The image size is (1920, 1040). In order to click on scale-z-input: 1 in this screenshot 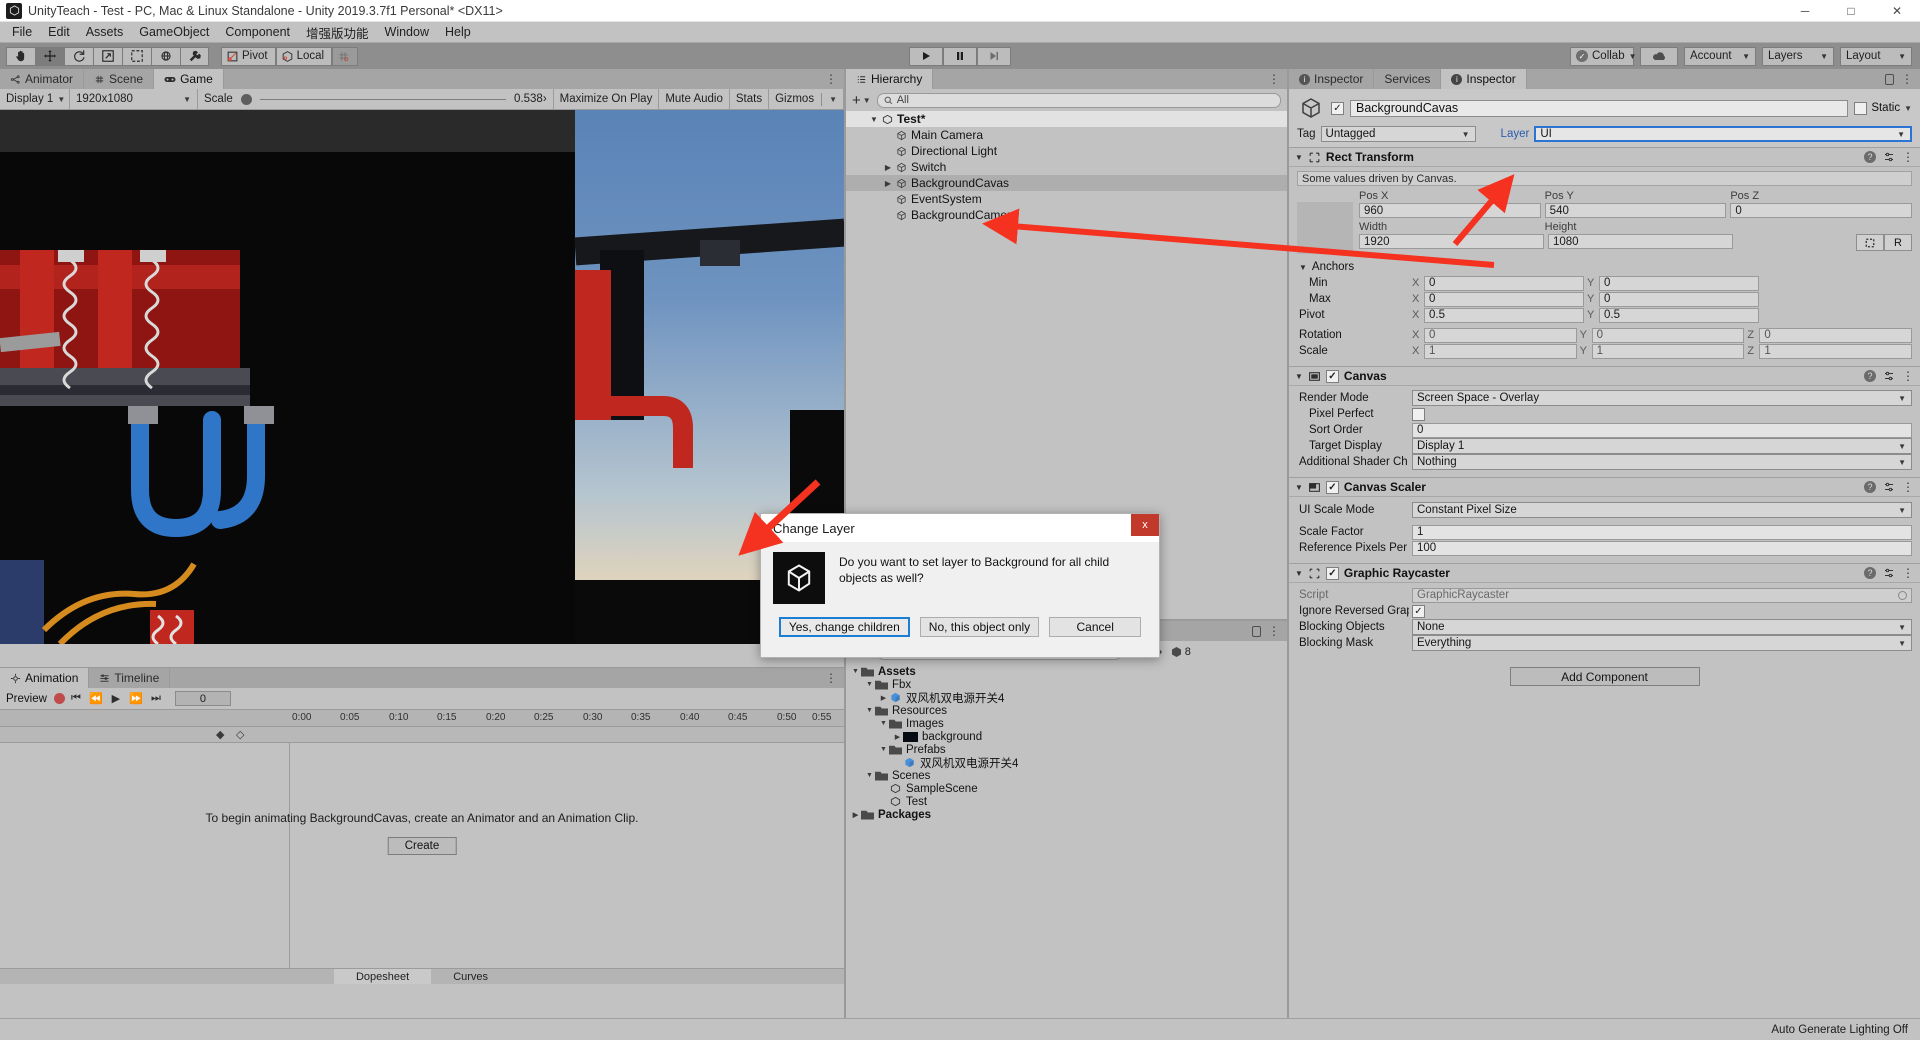, I will do `click(1836, 351)`.